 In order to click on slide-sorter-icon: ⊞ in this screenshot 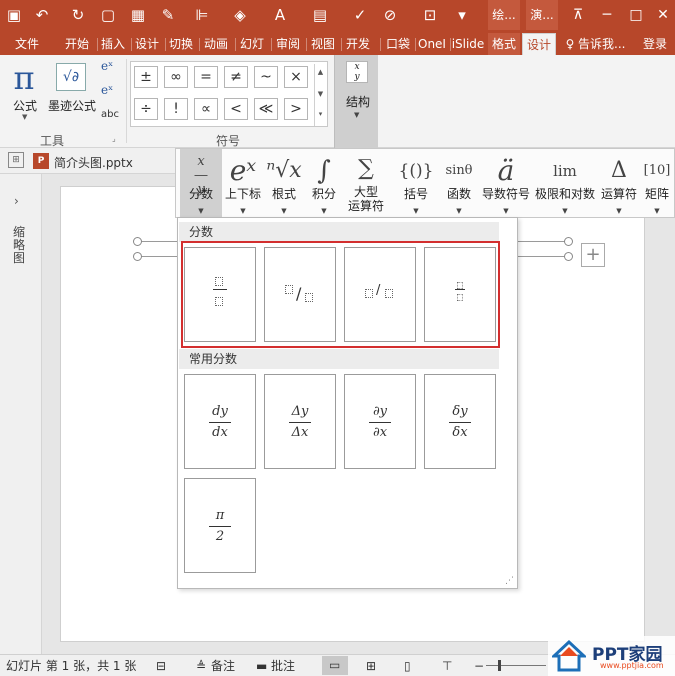, I will do `click(371, 666)`.